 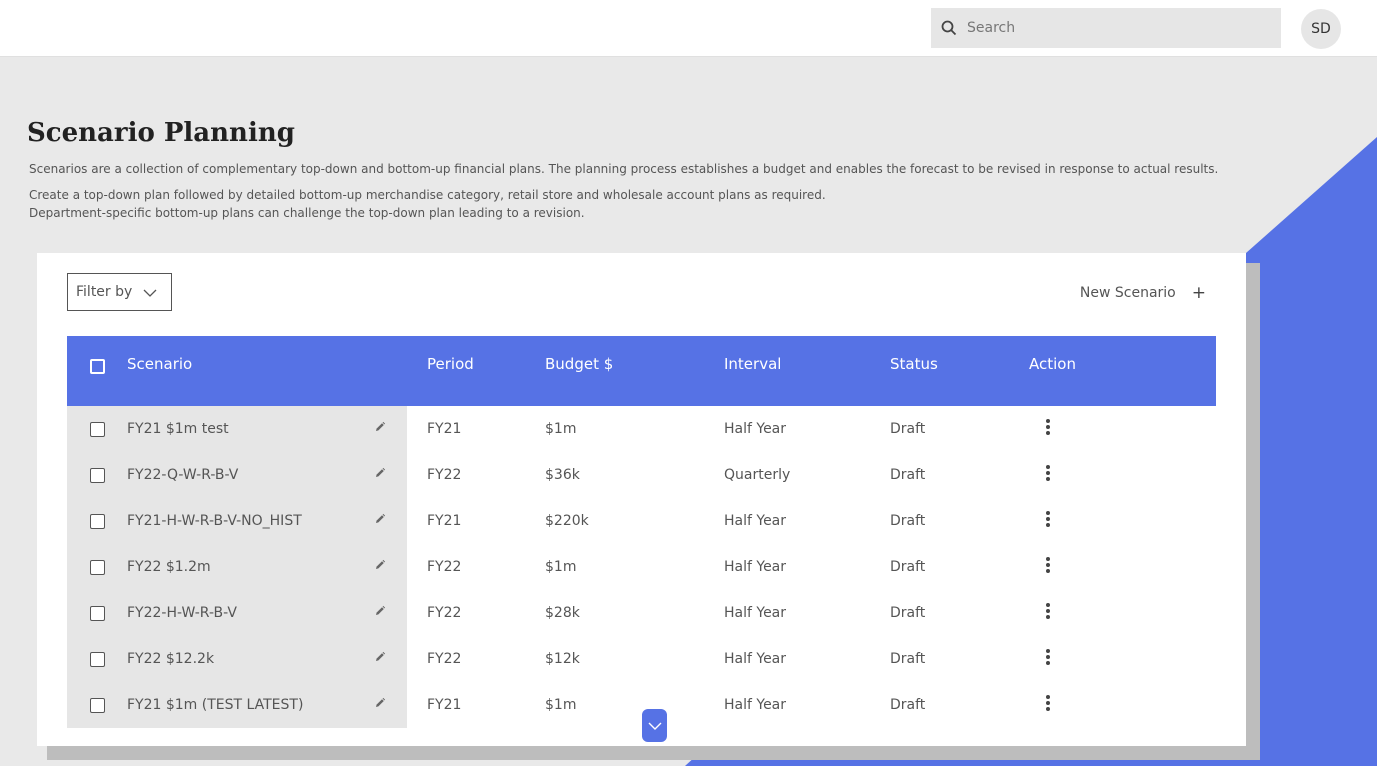 What do you see at coordinates (97, 366) in the screenshot?
I see `select-all-checkbox` at bounding box center [97, 366].